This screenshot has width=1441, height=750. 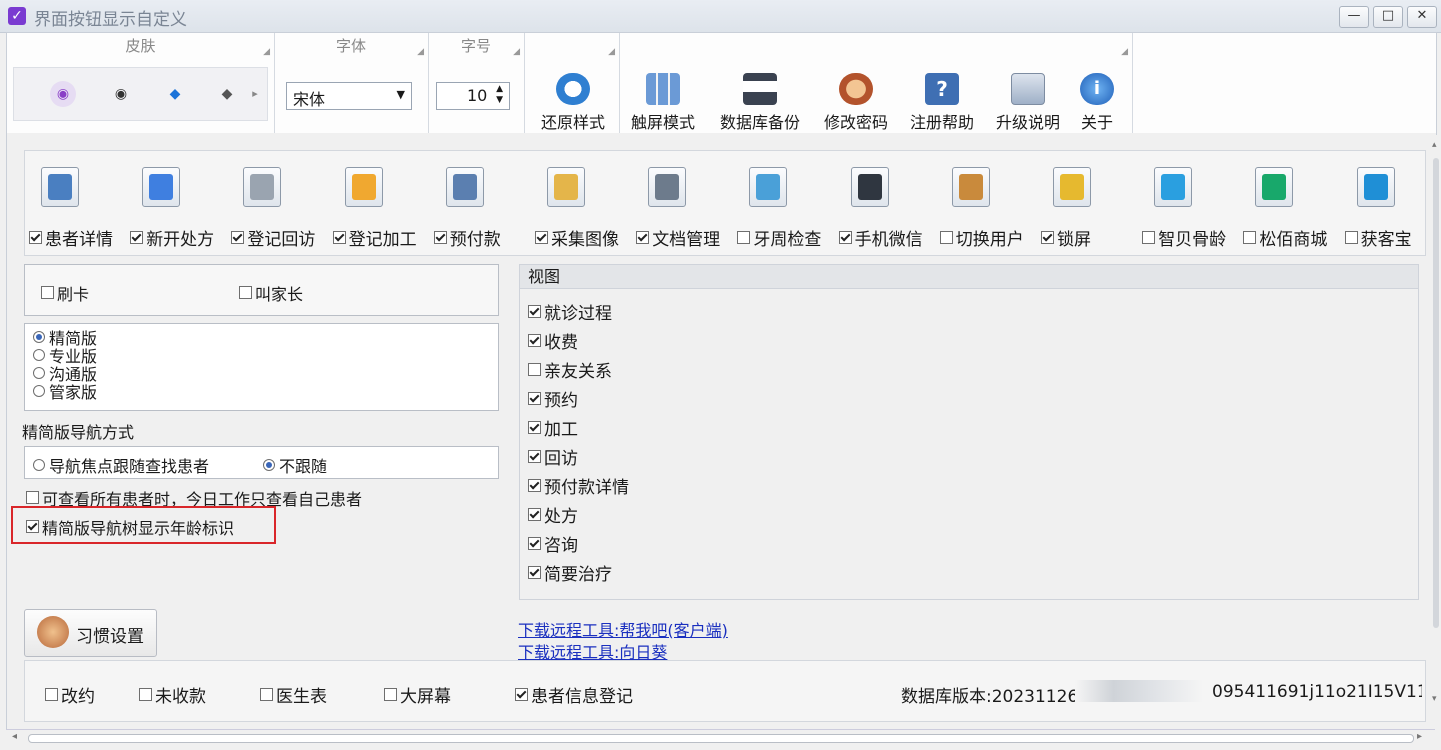 What do you see at coordinates (70, 694) in the screenshot?
I see `bottom-option-checkbox: 改约` at bounding box center [70, 694].